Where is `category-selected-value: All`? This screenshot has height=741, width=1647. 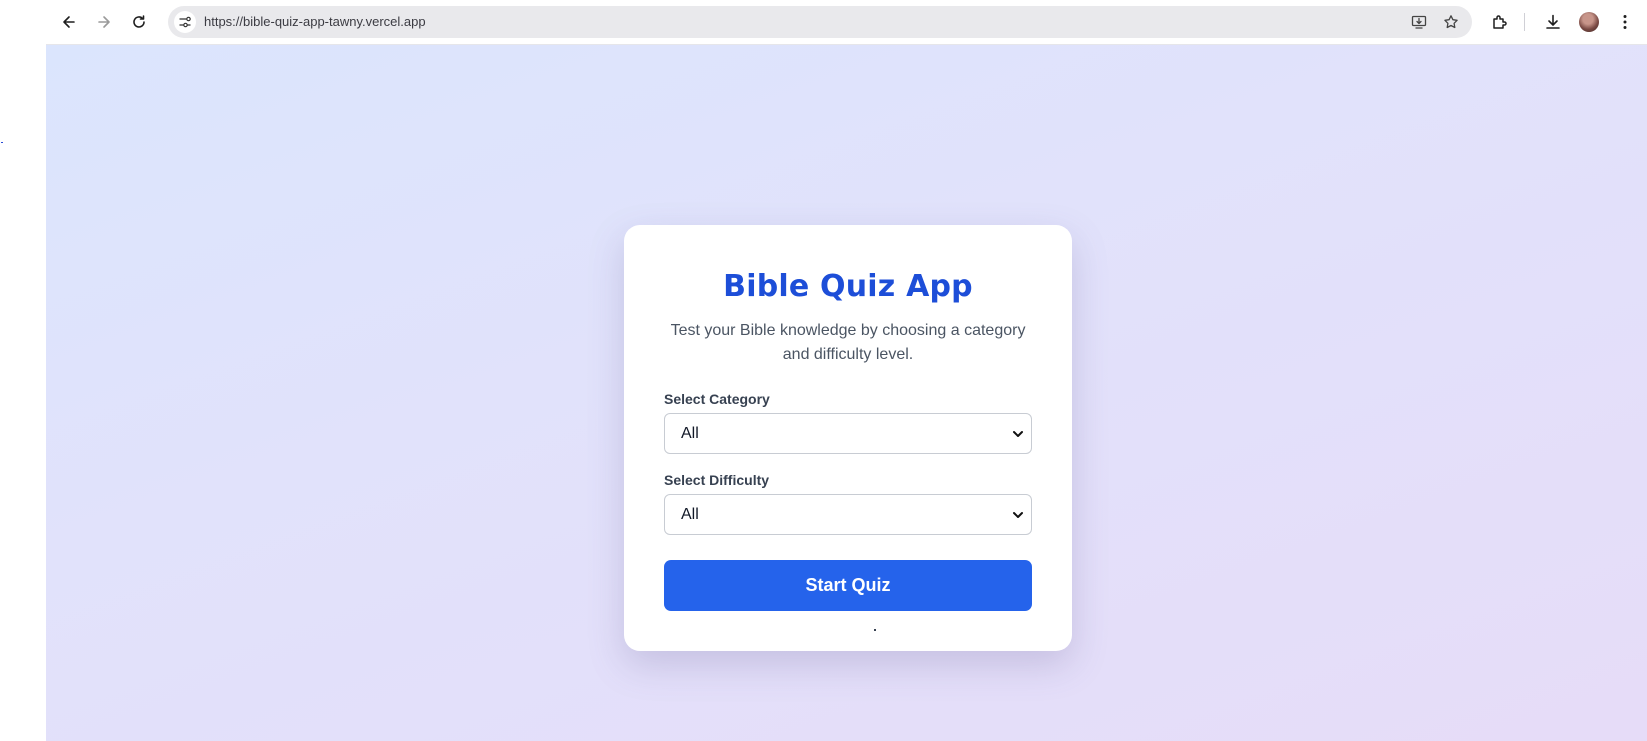
category-selected-value: All is located at coordinates (690, 433).